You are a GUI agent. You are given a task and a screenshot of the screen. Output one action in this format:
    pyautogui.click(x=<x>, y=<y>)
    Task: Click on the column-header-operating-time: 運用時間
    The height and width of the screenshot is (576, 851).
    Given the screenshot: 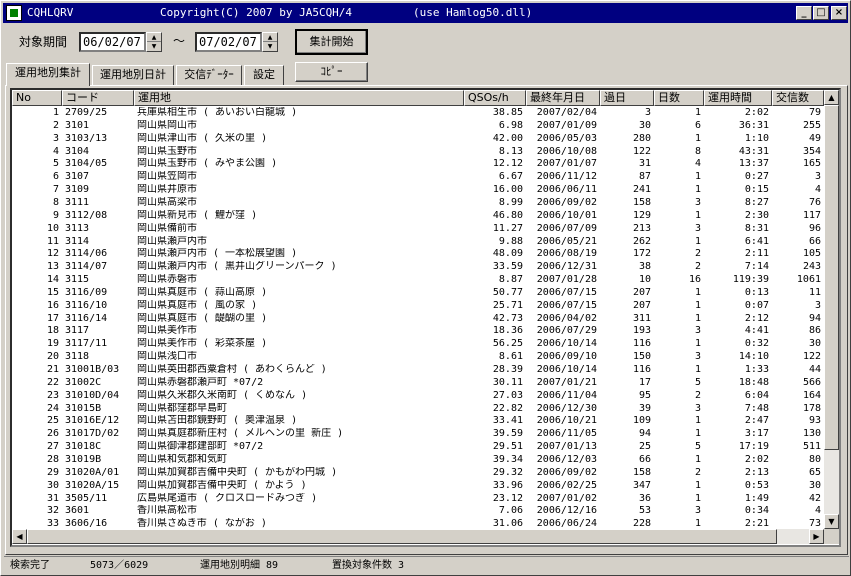 What is the action you would take?
    pyautogui.click(x=738, y=98)
    